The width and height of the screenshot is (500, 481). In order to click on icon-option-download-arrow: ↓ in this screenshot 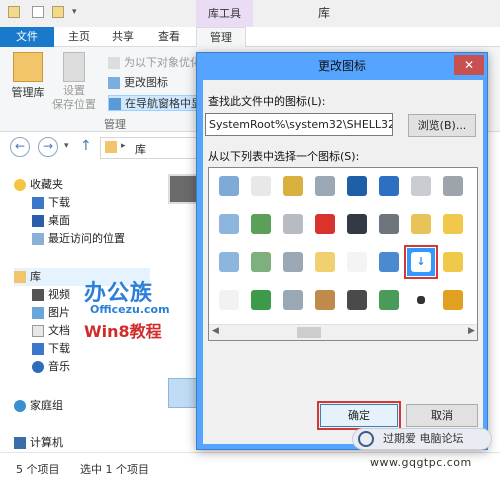, I will do `click(421, 262)`.